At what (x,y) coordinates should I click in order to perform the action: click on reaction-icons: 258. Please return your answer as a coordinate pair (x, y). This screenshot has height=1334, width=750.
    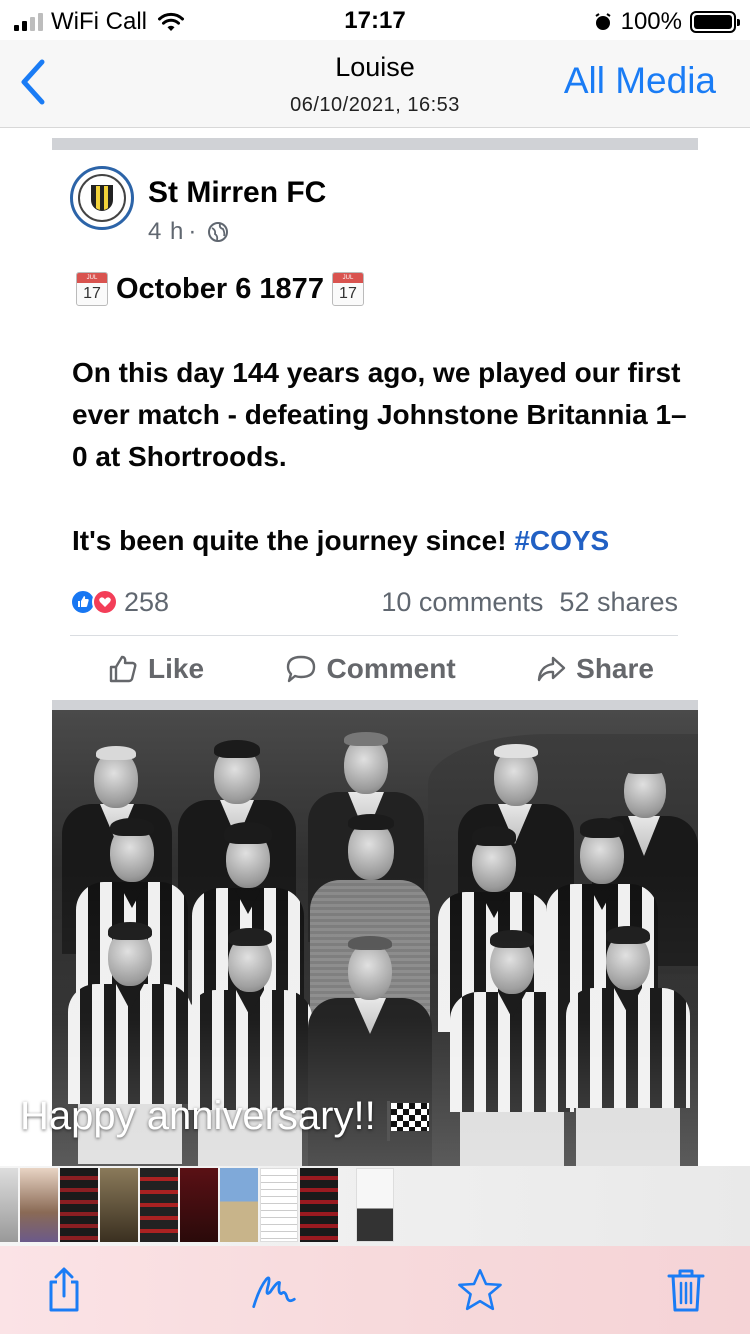
    Looking at the image, I should click on (119, 602).